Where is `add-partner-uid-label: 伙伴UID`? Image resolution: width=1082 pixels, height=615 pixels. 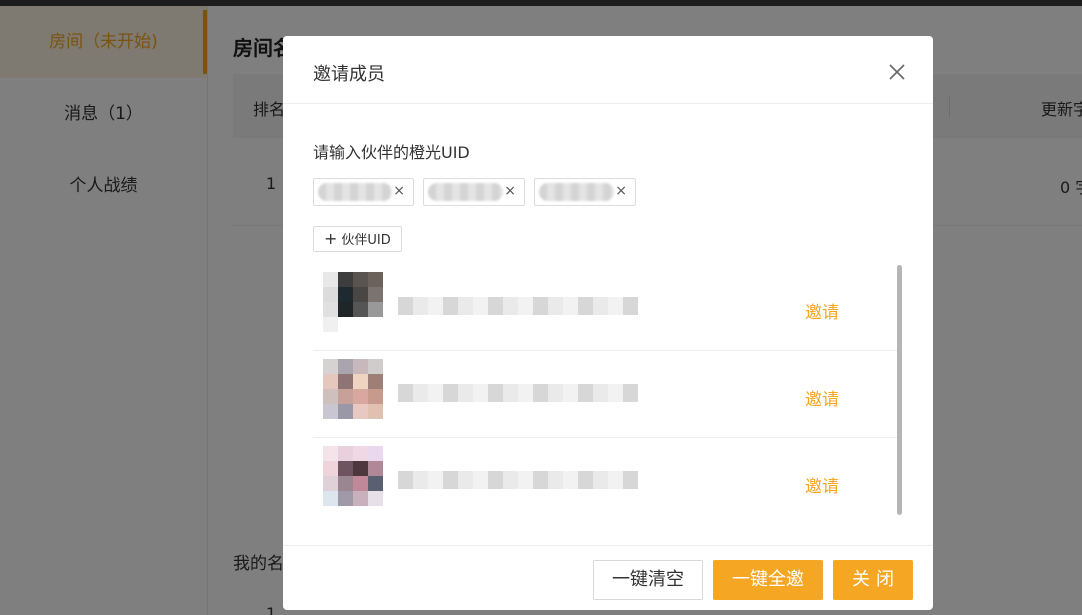 add-partner-uid-label: 伙伴UID is located at coordinates (366, 240).